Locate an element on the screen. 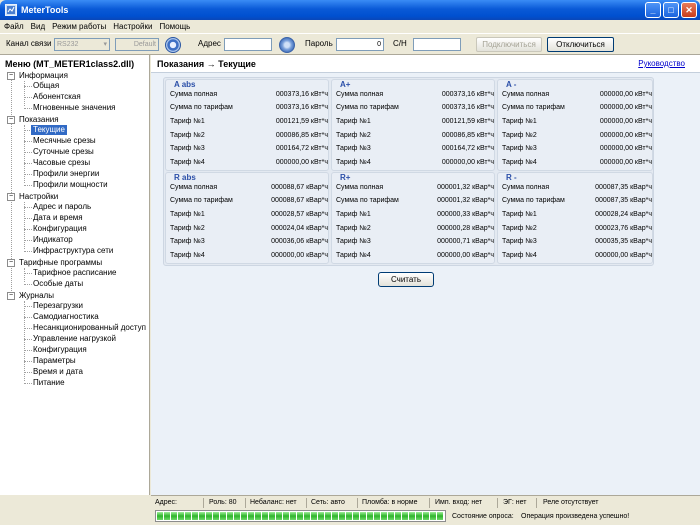  port-settings-button is located at coordinates (173, 45).